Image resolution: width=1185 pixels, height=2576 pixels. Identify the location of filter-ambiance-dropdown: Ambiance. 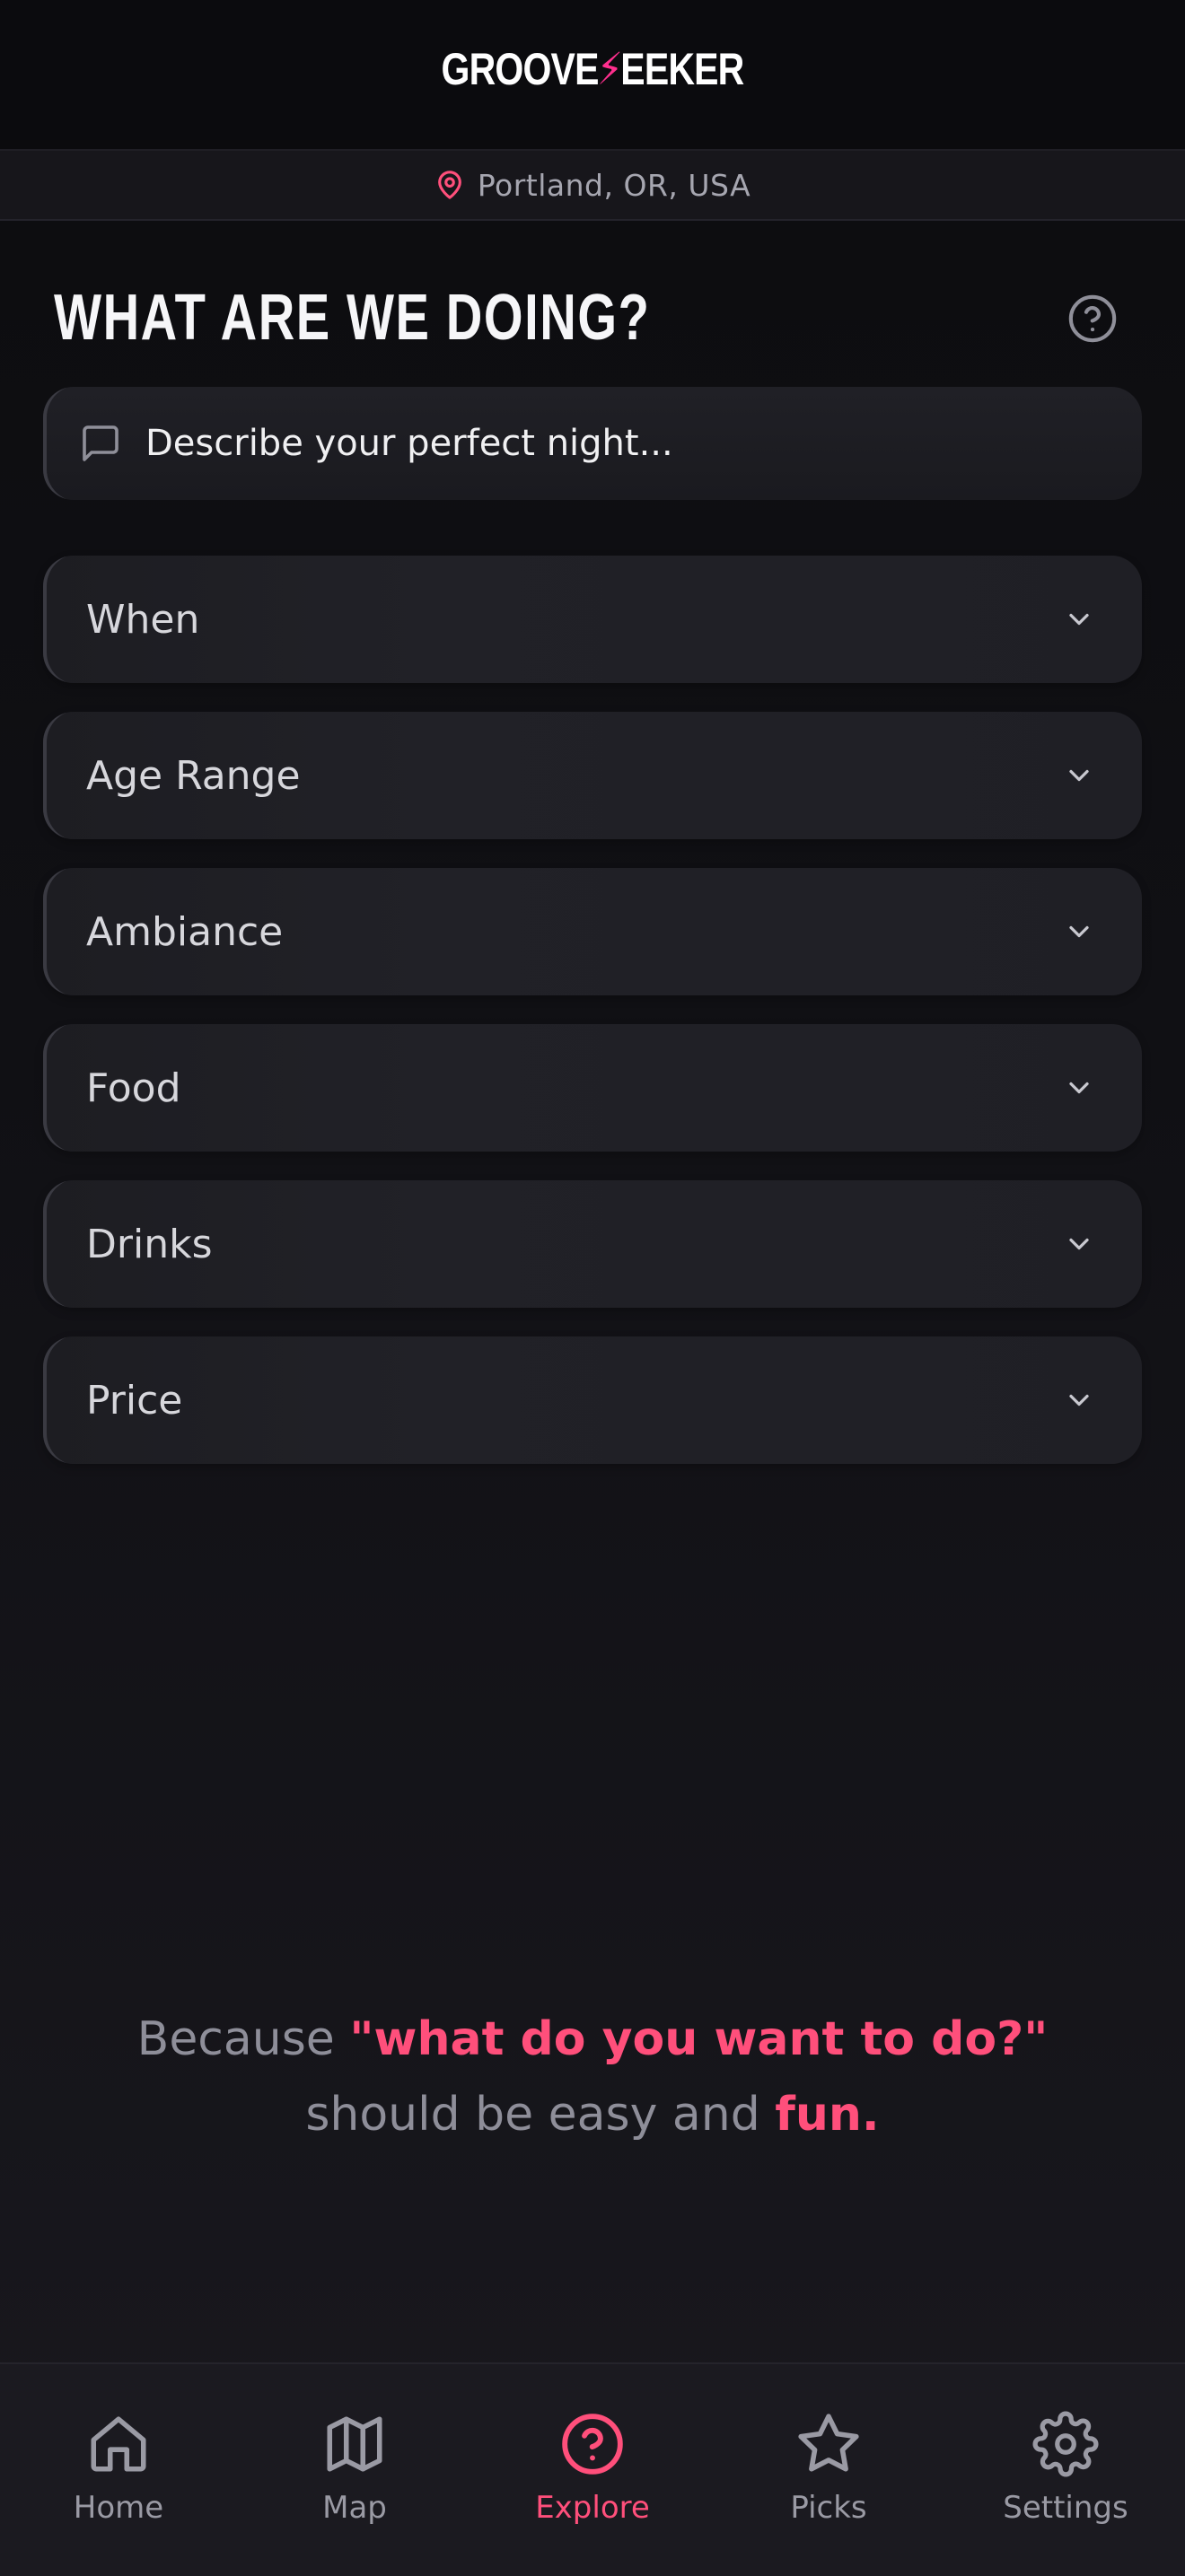
(592, 931).